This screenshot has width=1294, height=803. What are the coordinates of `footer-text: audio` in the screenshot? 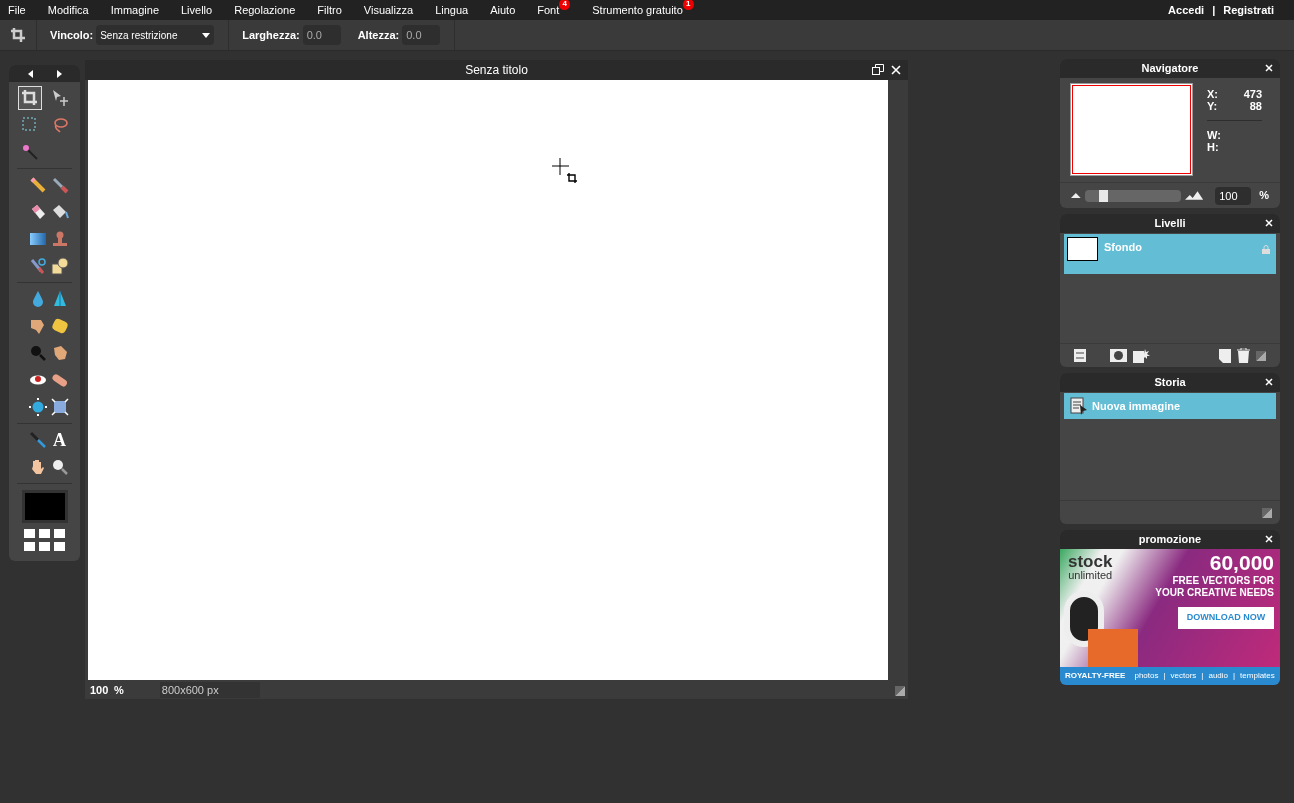 It's located at (1218, 676).